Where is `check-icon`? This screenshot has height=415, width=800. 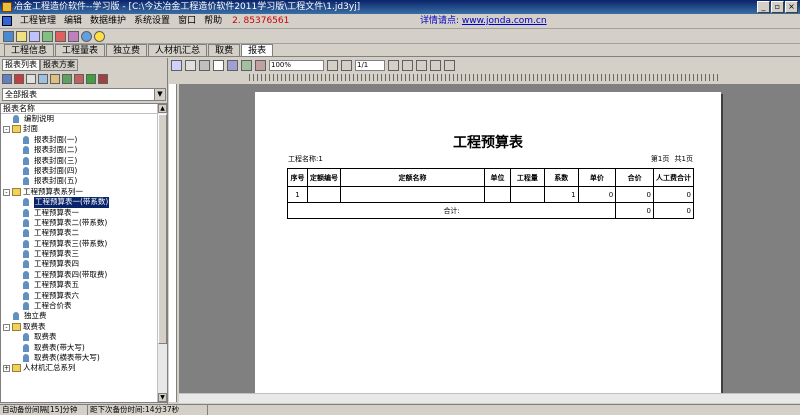 check-icon is located at coordinates (91, 78).